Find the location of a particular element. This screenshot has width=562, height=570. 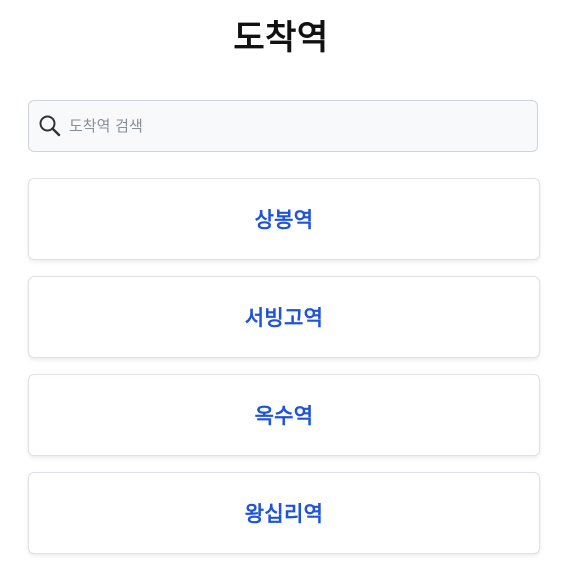

station-label: 옥수역 is located at coordinates (284, 416).